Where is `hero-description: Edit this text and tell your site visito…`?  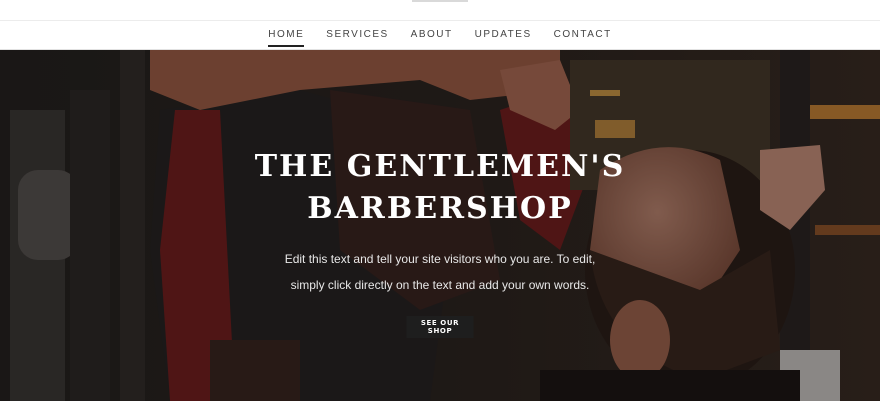
hero-description: Edit this text and tell your site visito… is located at coordinates (440, 272).